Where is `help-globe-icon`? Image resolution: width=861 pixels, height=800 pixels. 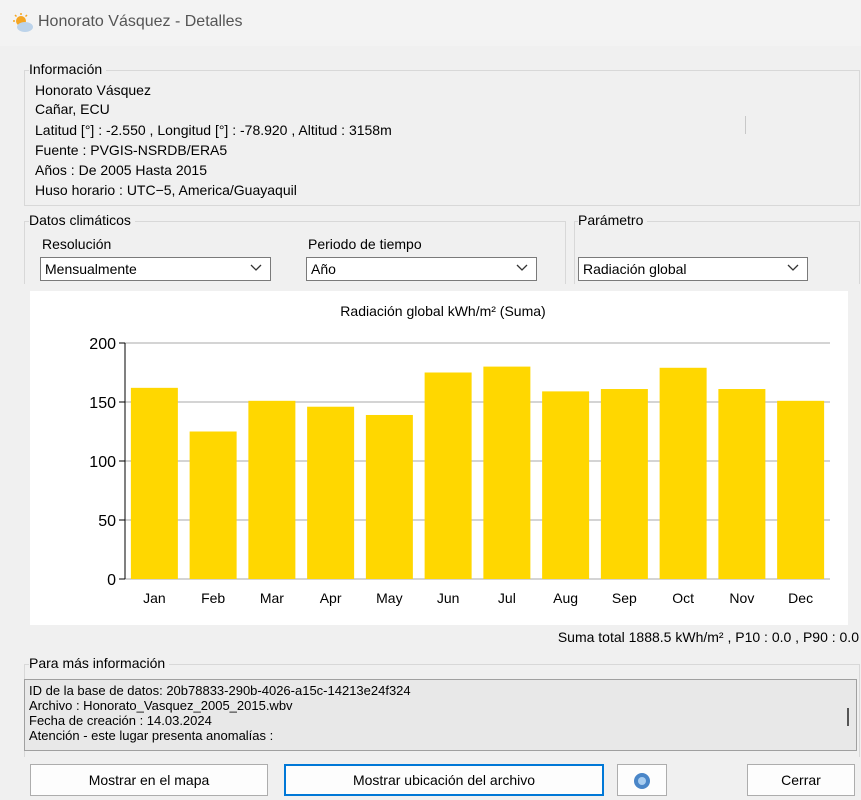
help-globe-icon is located at coordinates (642, 781).